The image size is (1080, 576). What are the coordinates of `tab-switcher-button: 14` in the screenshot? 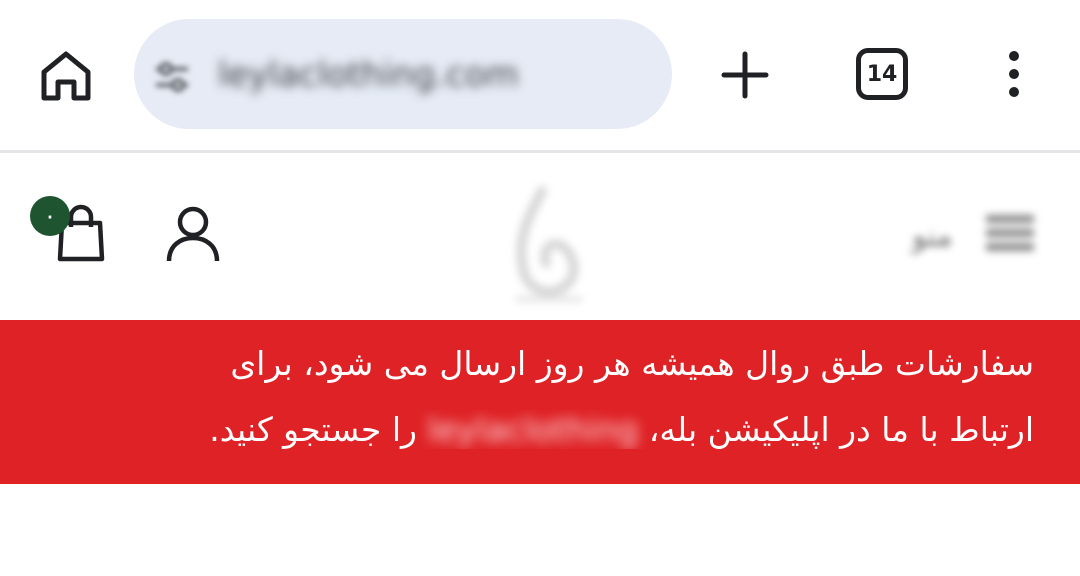 It's located at (882, 74).